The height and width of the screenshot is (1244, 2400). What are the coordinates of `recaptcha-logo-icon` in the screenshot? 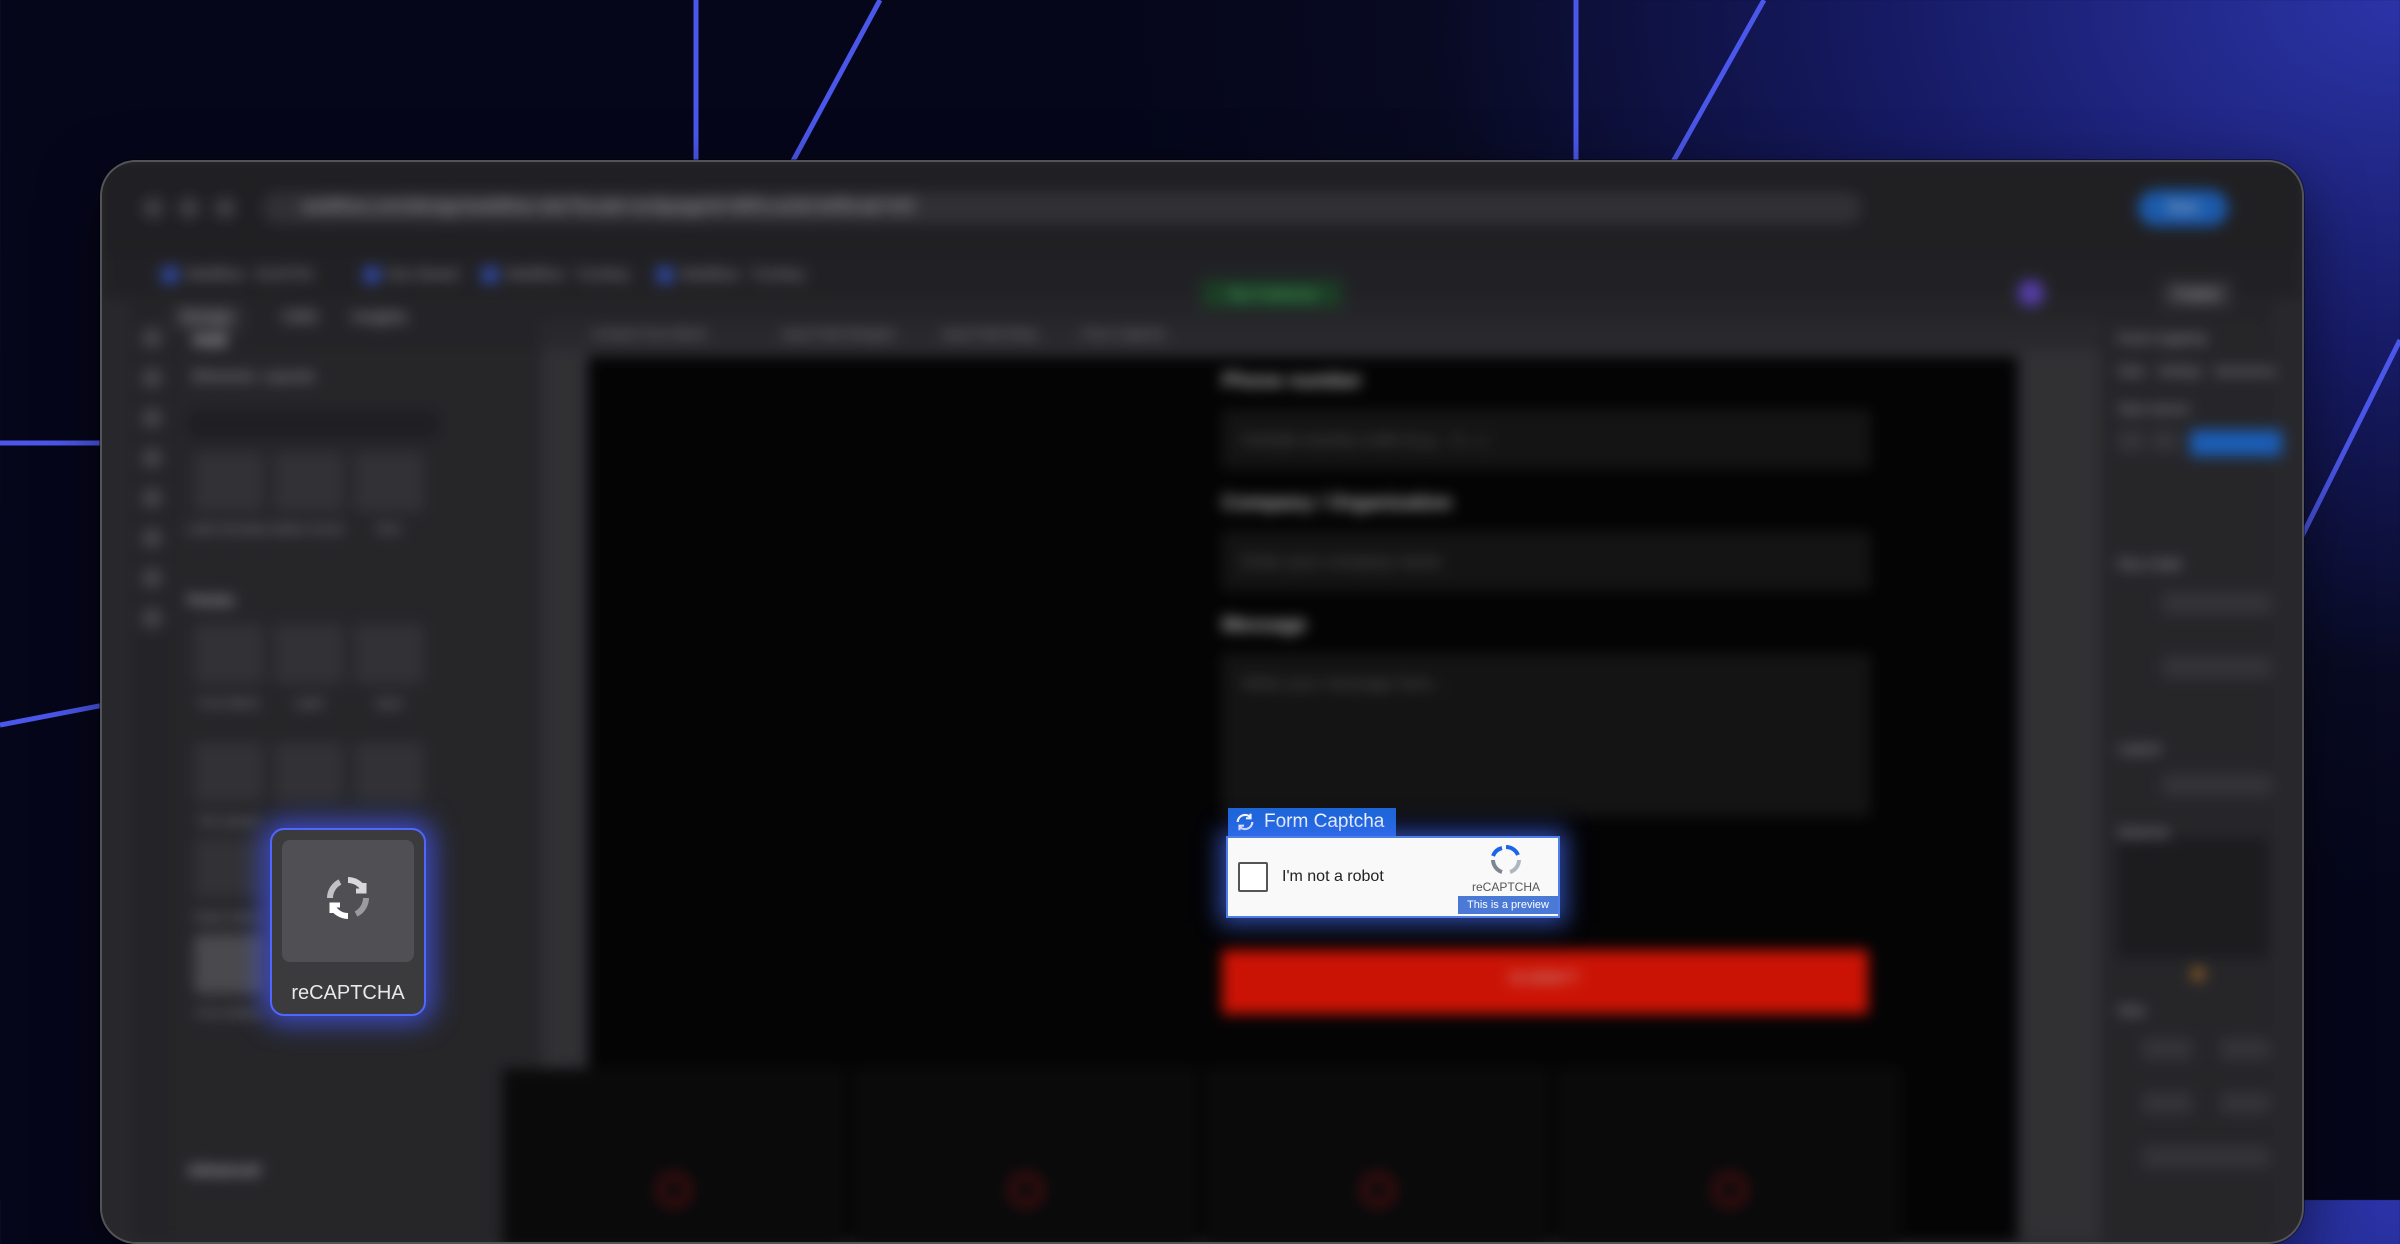 It's located at (1506, 859).